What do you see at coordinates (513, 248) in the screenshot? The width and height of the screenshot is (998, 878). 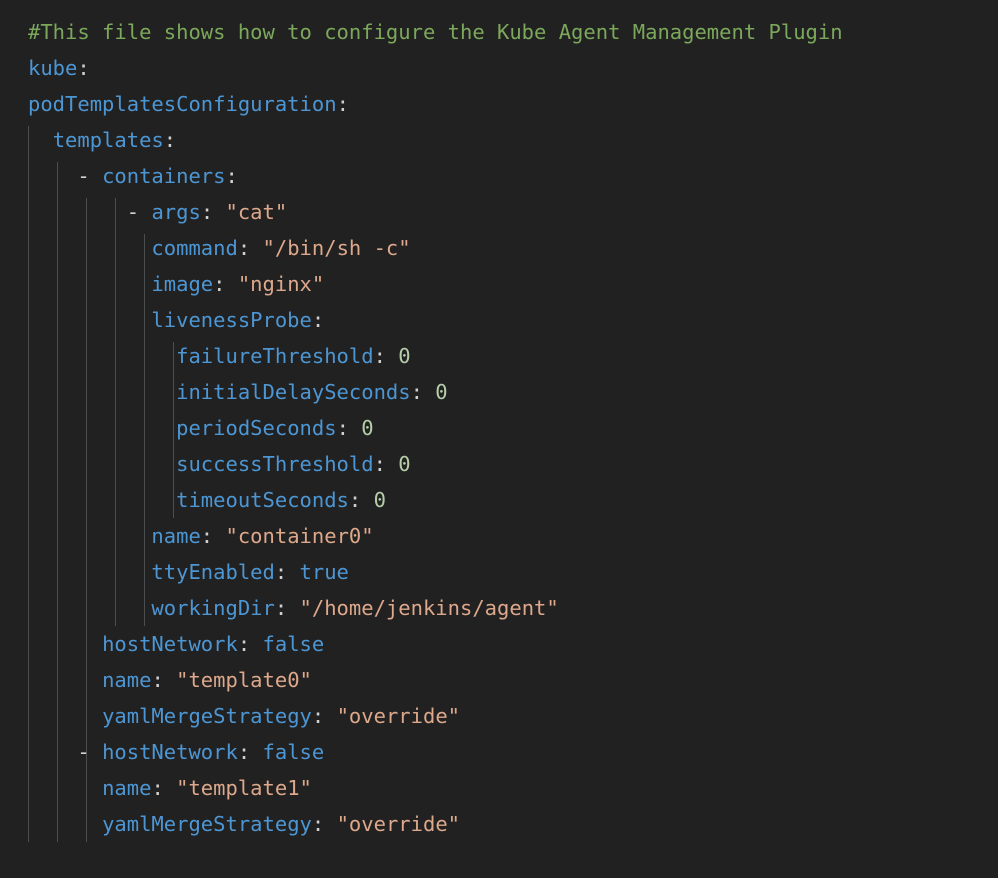 I see `code-line: command: "/bin/sh -c"` at bounding box center [513, 248].